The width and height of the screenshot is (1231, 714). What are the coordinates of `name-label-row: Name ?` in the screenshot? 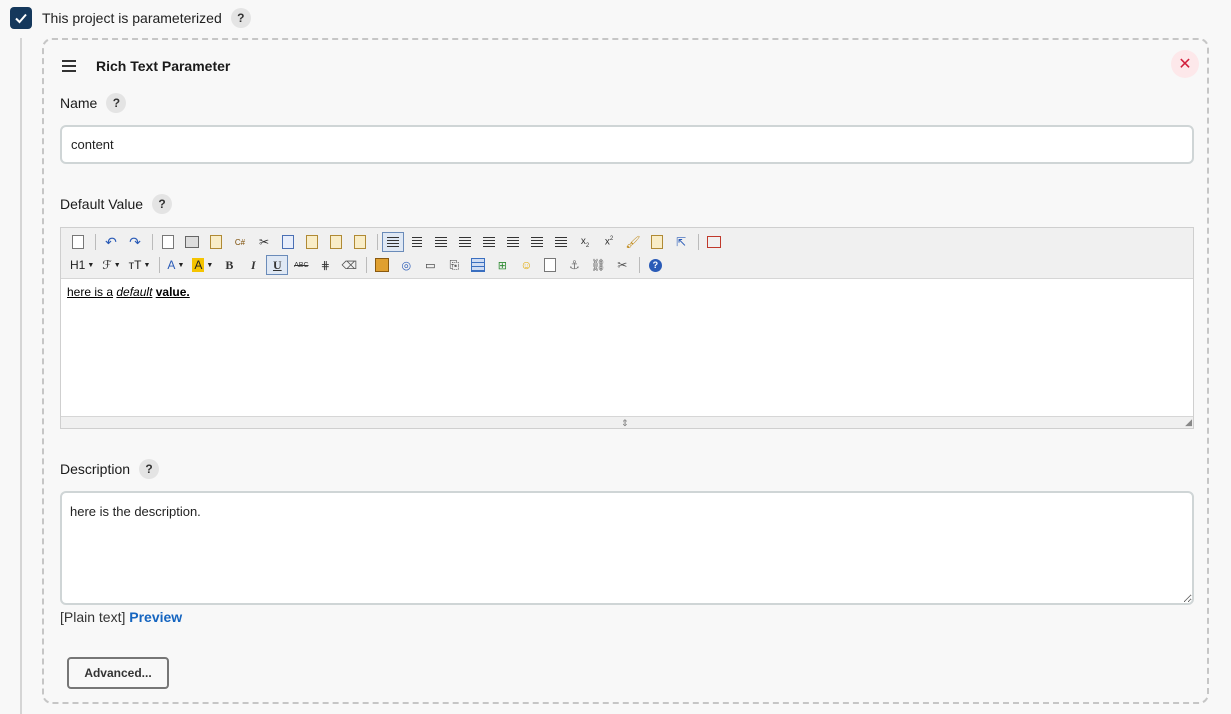 It's located at (93, 103).